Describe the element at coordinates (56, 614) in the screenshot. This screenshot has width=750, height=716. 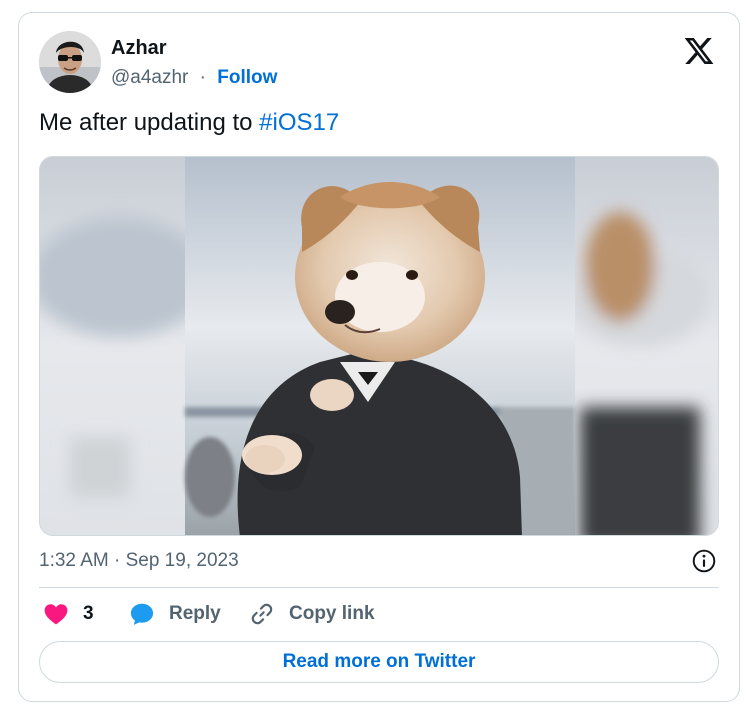
I see `heart-icon` at that location.